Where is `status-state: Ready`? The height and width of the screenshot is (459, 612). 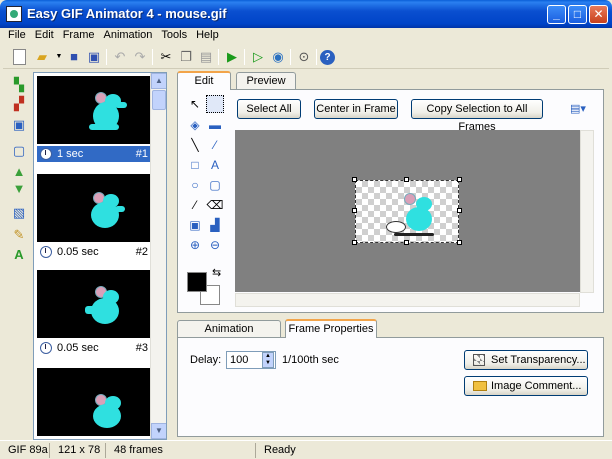
status-state: Ready is located at coordinates (280, 450).